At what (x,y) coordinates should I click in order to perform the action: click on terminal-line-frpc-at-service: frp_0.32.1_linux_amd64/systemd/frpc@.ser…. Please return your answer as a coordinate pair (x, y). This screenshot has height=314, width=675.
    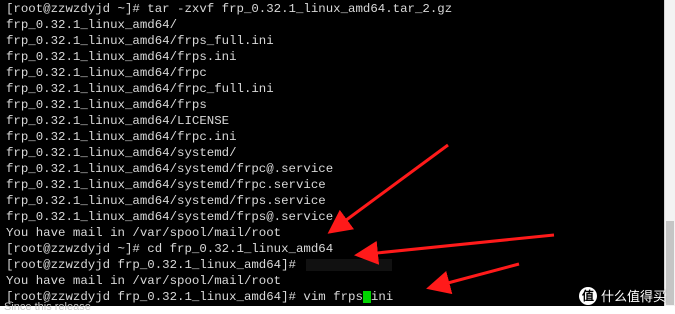
    Looking at the image, I should click on (170, 169).